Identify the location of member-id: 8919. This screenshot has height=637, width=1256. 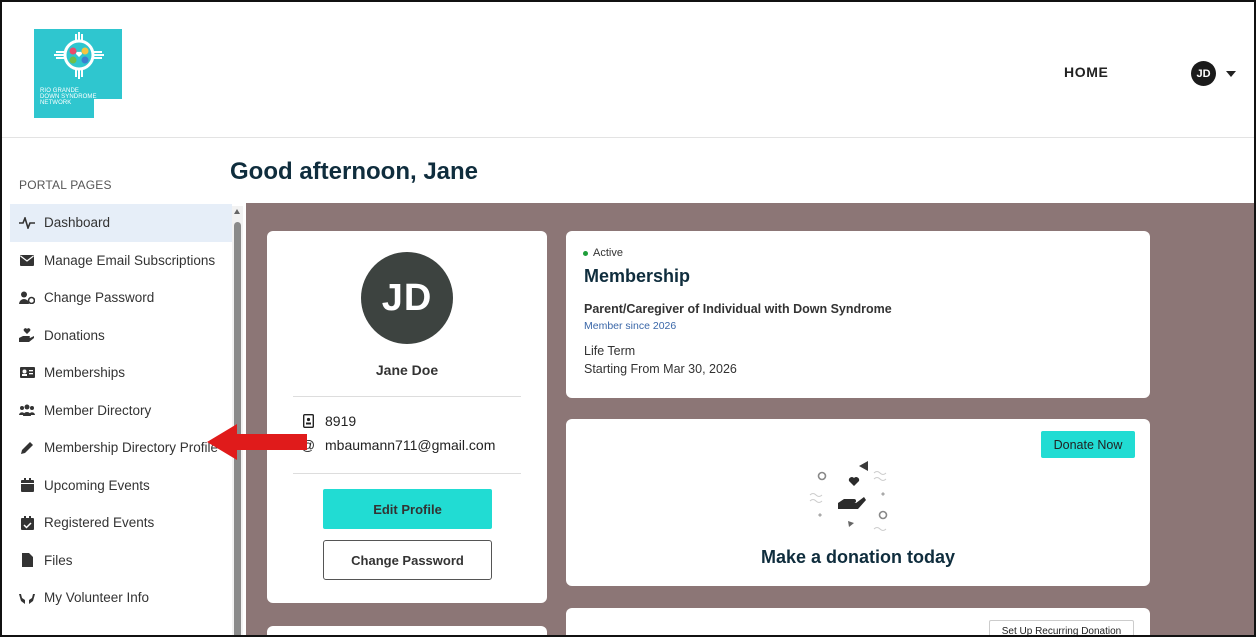
(341, 421).